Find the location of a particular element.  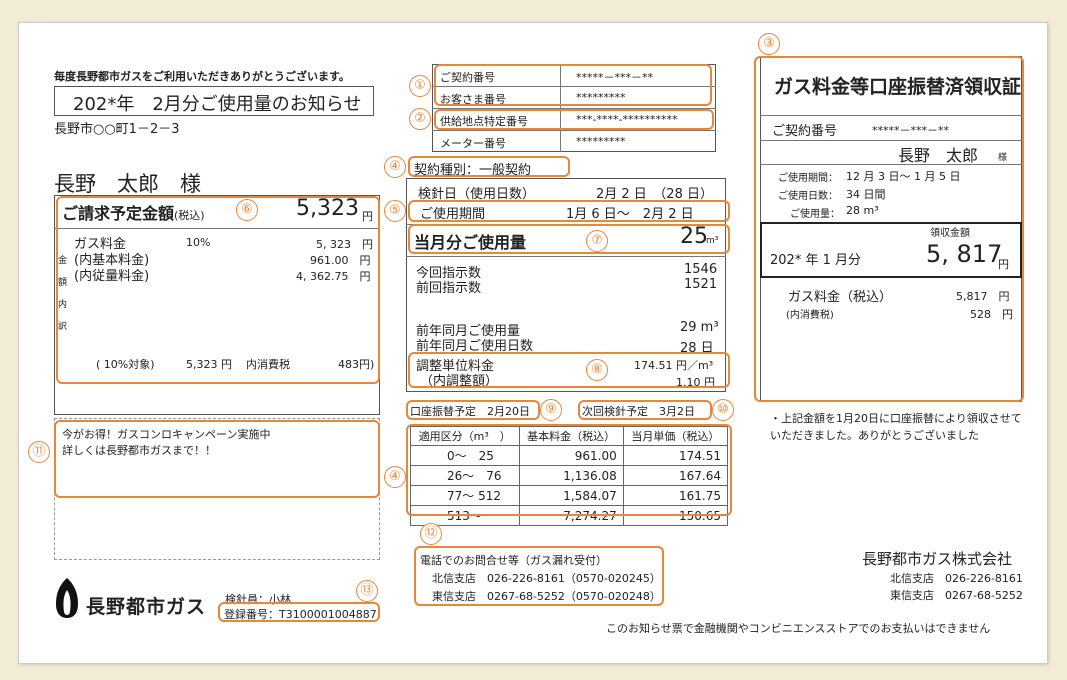

notice-title-box: 202*年 2月分ご使用量のお知らせ is located at coordinates (214, 101).